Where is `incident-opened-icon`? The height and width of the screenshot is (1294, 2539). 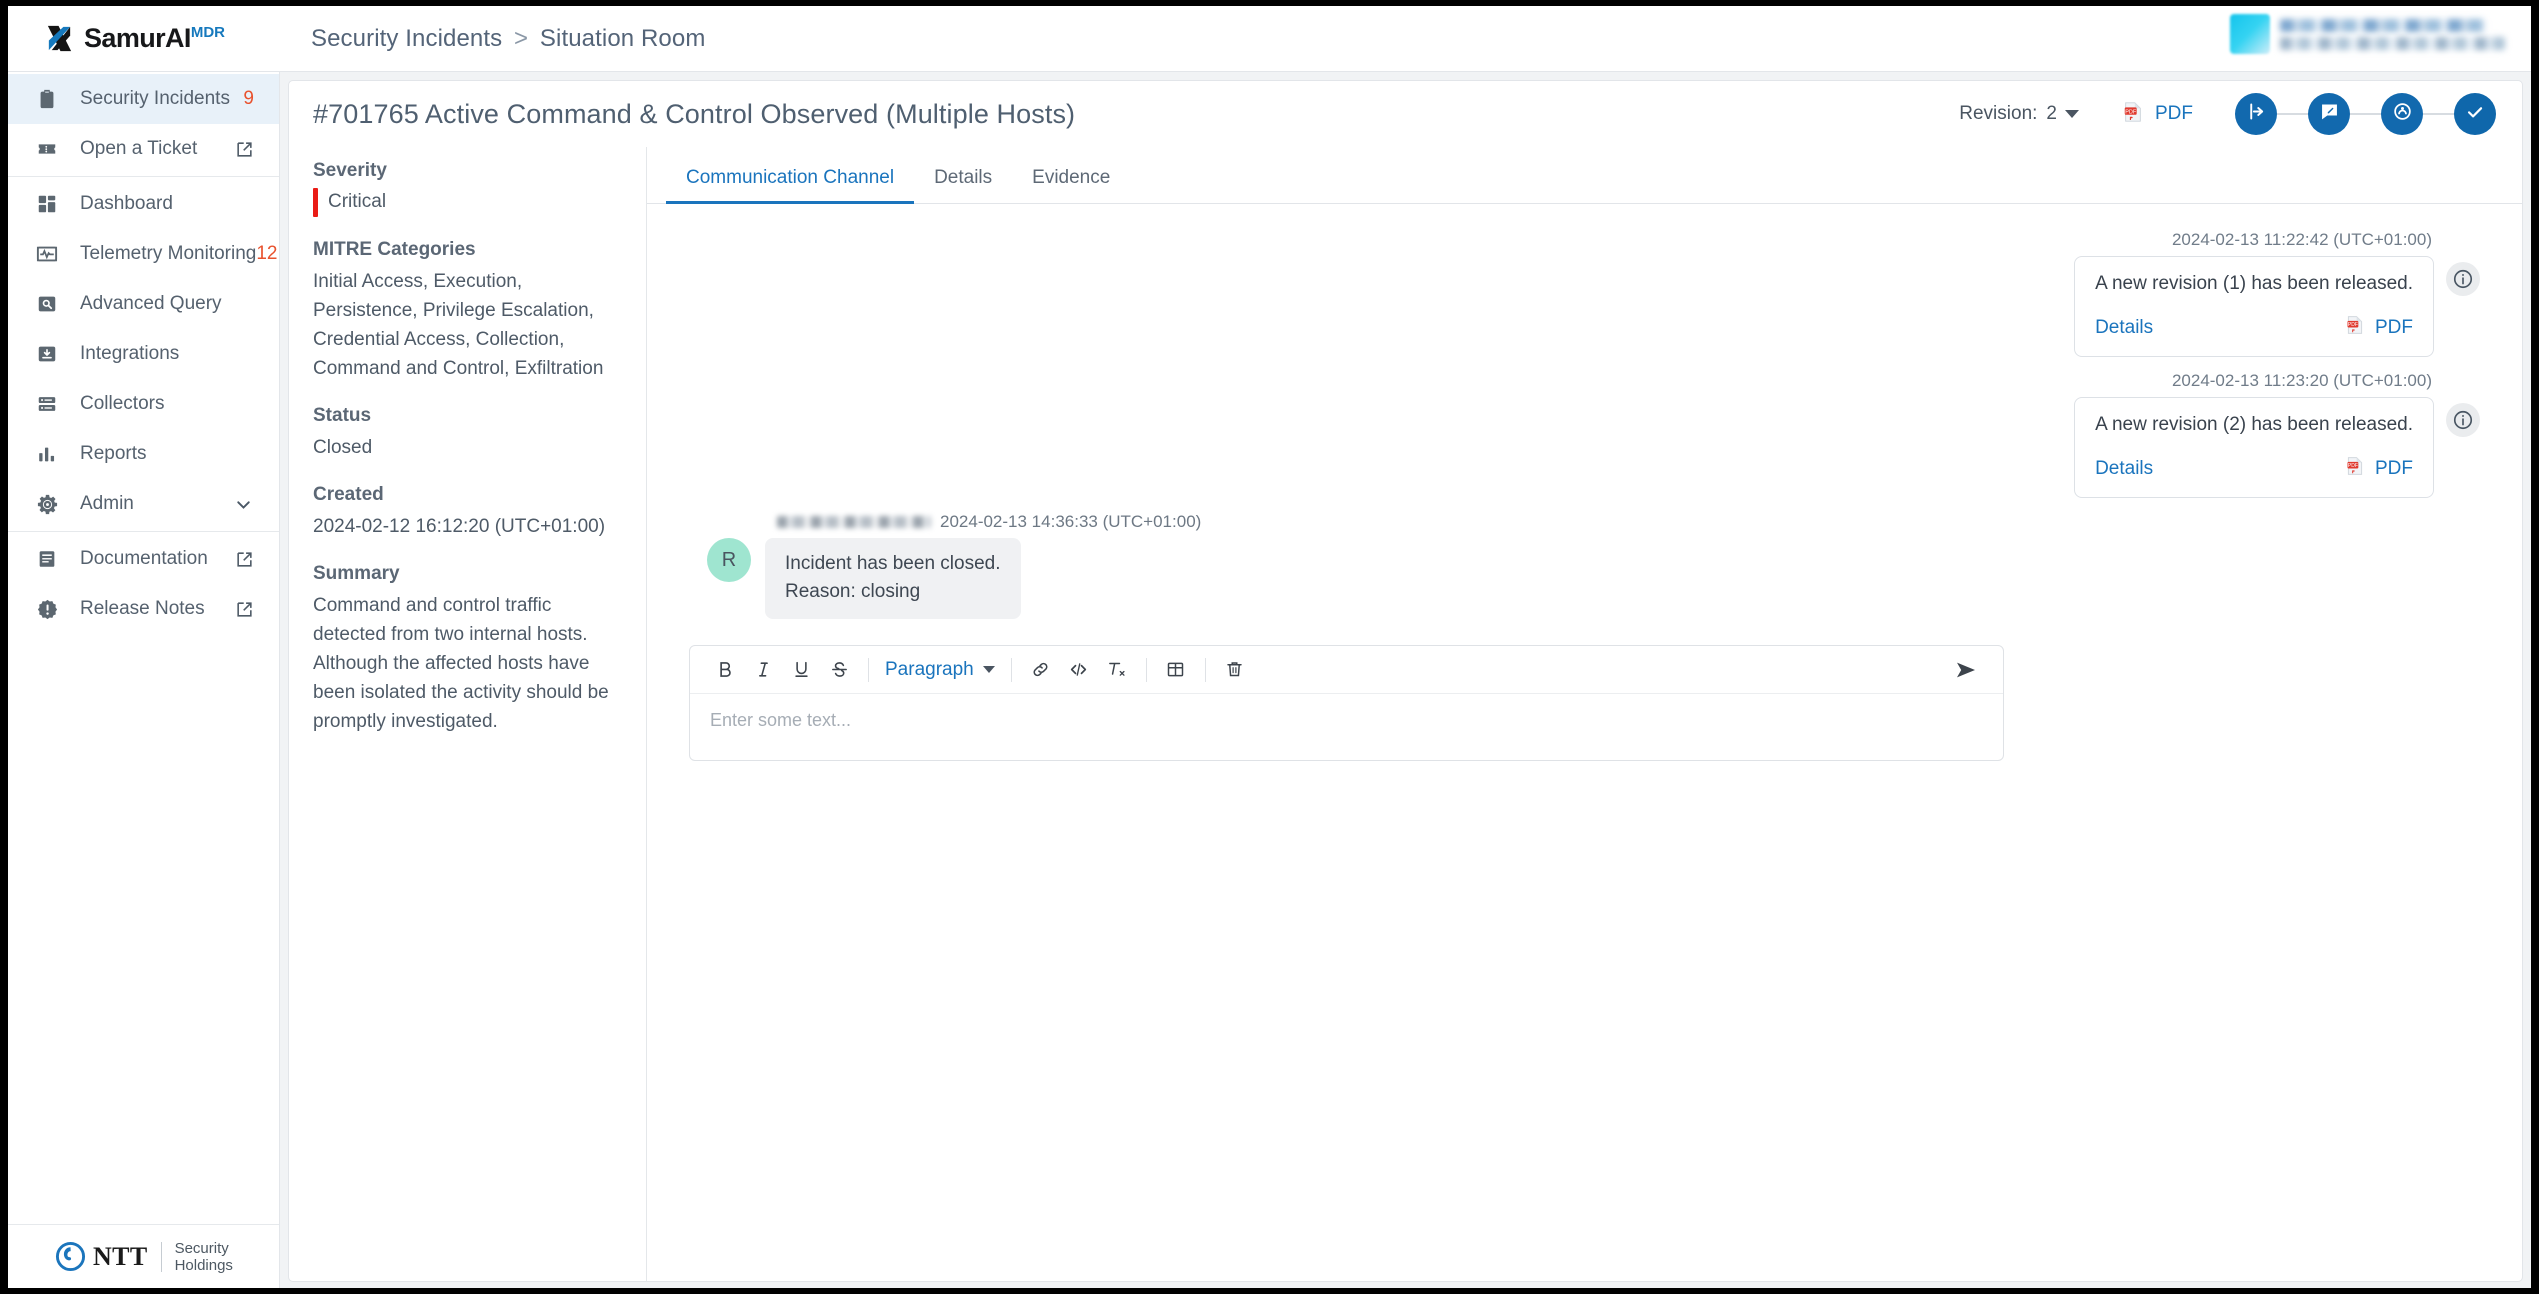
incident-opened-icon is located at coordinates (2256, 114).